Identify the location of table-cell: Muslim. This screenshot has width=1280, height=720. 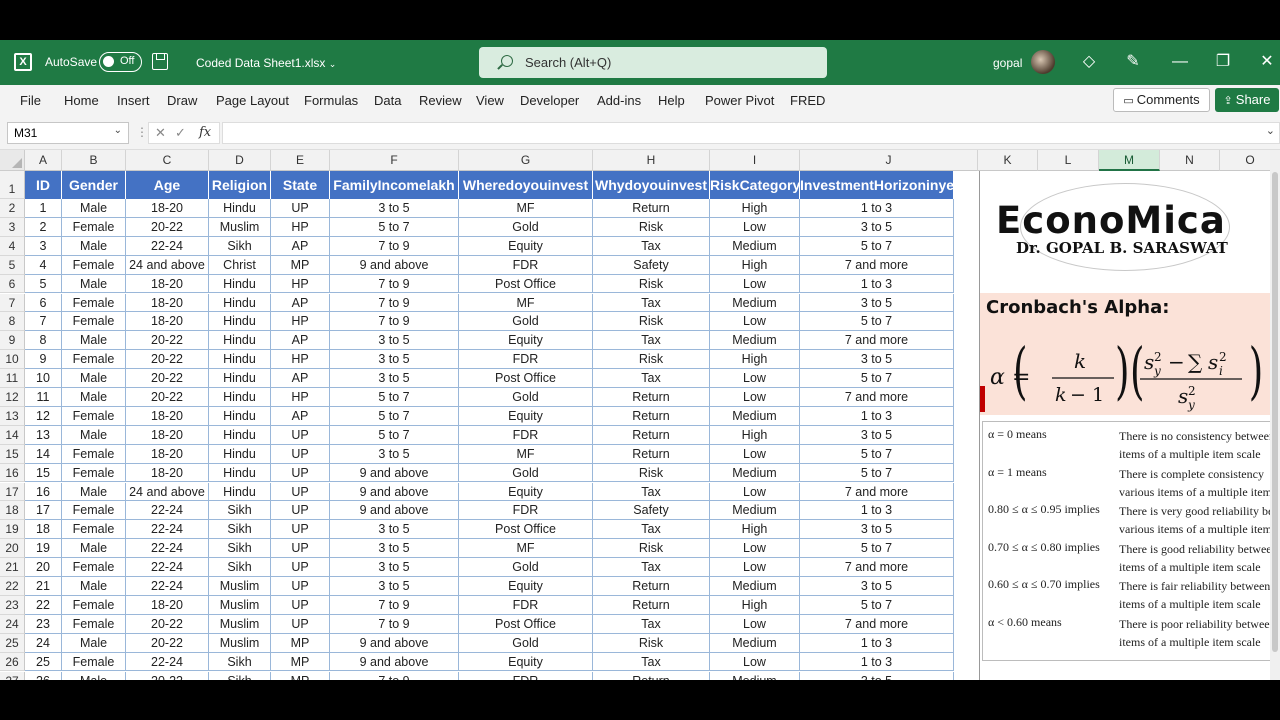
(240, 605).